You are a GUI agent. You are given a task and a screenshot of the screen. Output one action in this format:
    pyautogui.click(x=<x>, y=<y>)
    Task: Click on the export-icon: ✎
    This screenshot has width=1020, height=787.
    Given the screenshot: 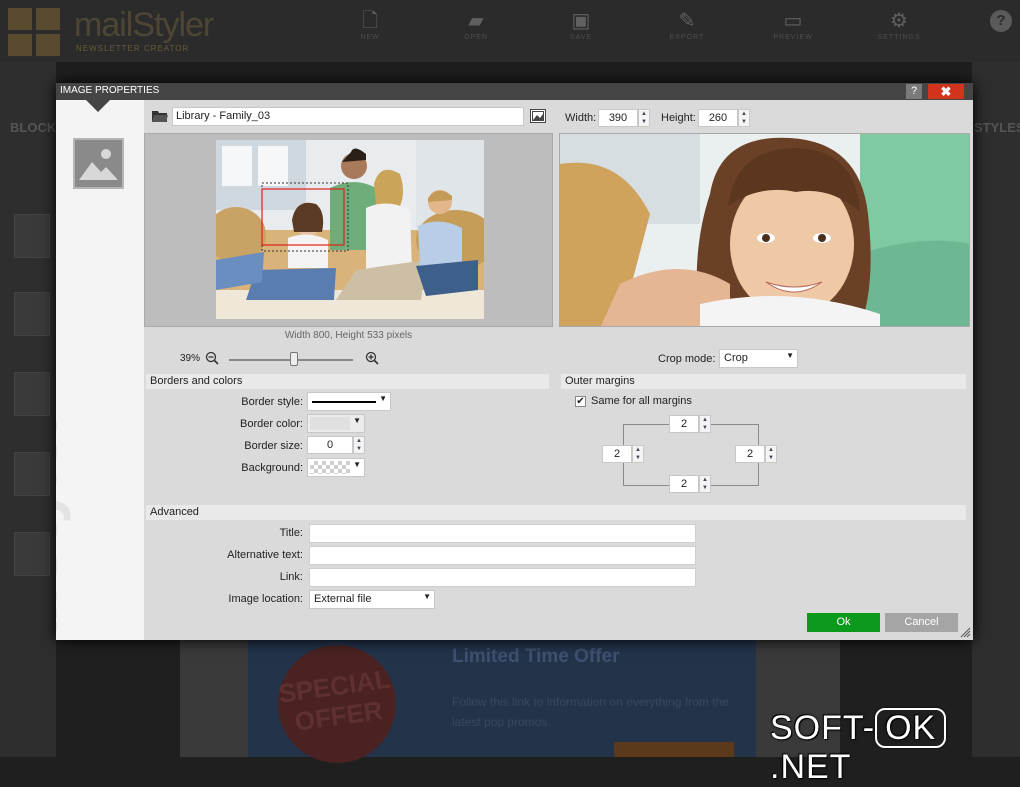 What is the action you would take?
    pyautogui.click(x=687, y=21)
    